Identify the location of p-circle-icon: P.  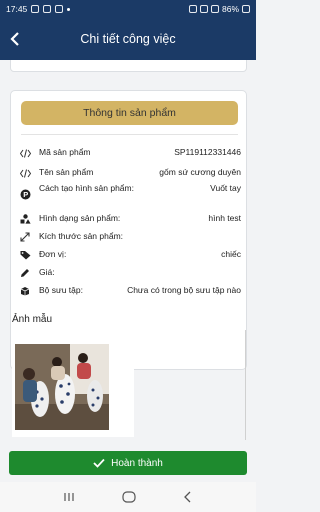
(25, 194).